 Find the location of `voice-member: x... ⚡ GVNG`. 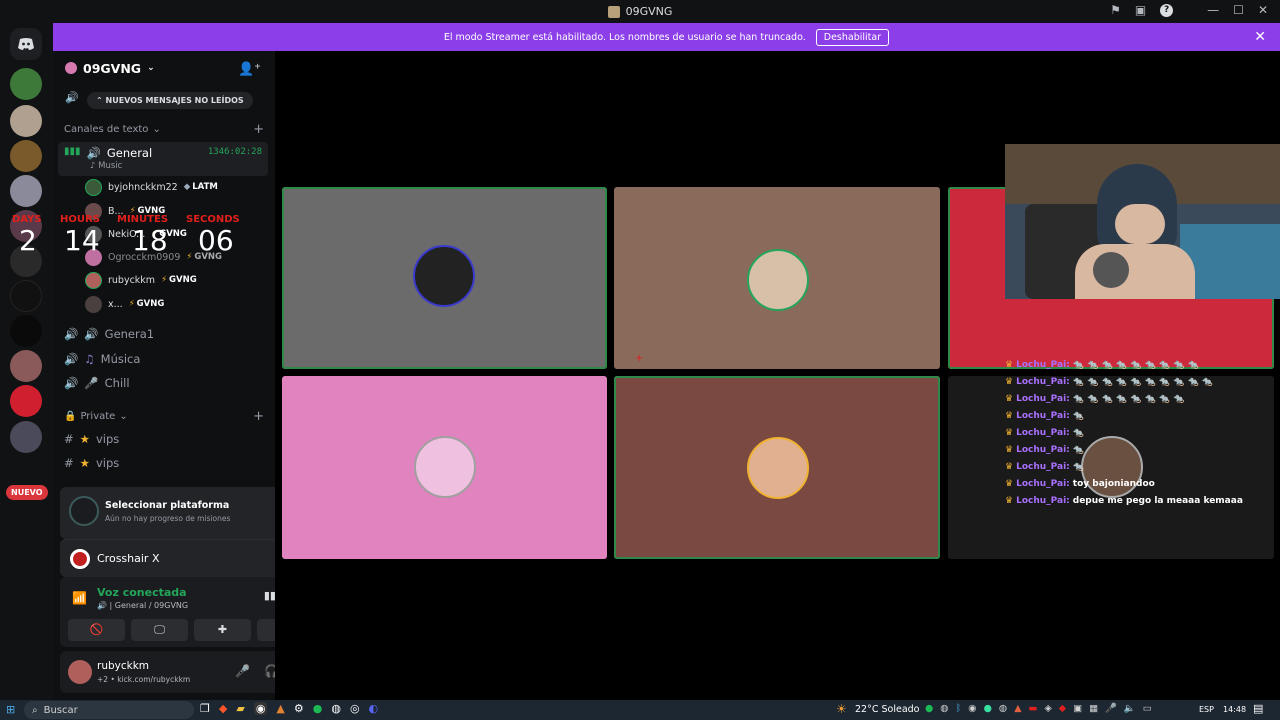

voice-member: x... ⚡ GVNG is located at coordinates (124, 304).